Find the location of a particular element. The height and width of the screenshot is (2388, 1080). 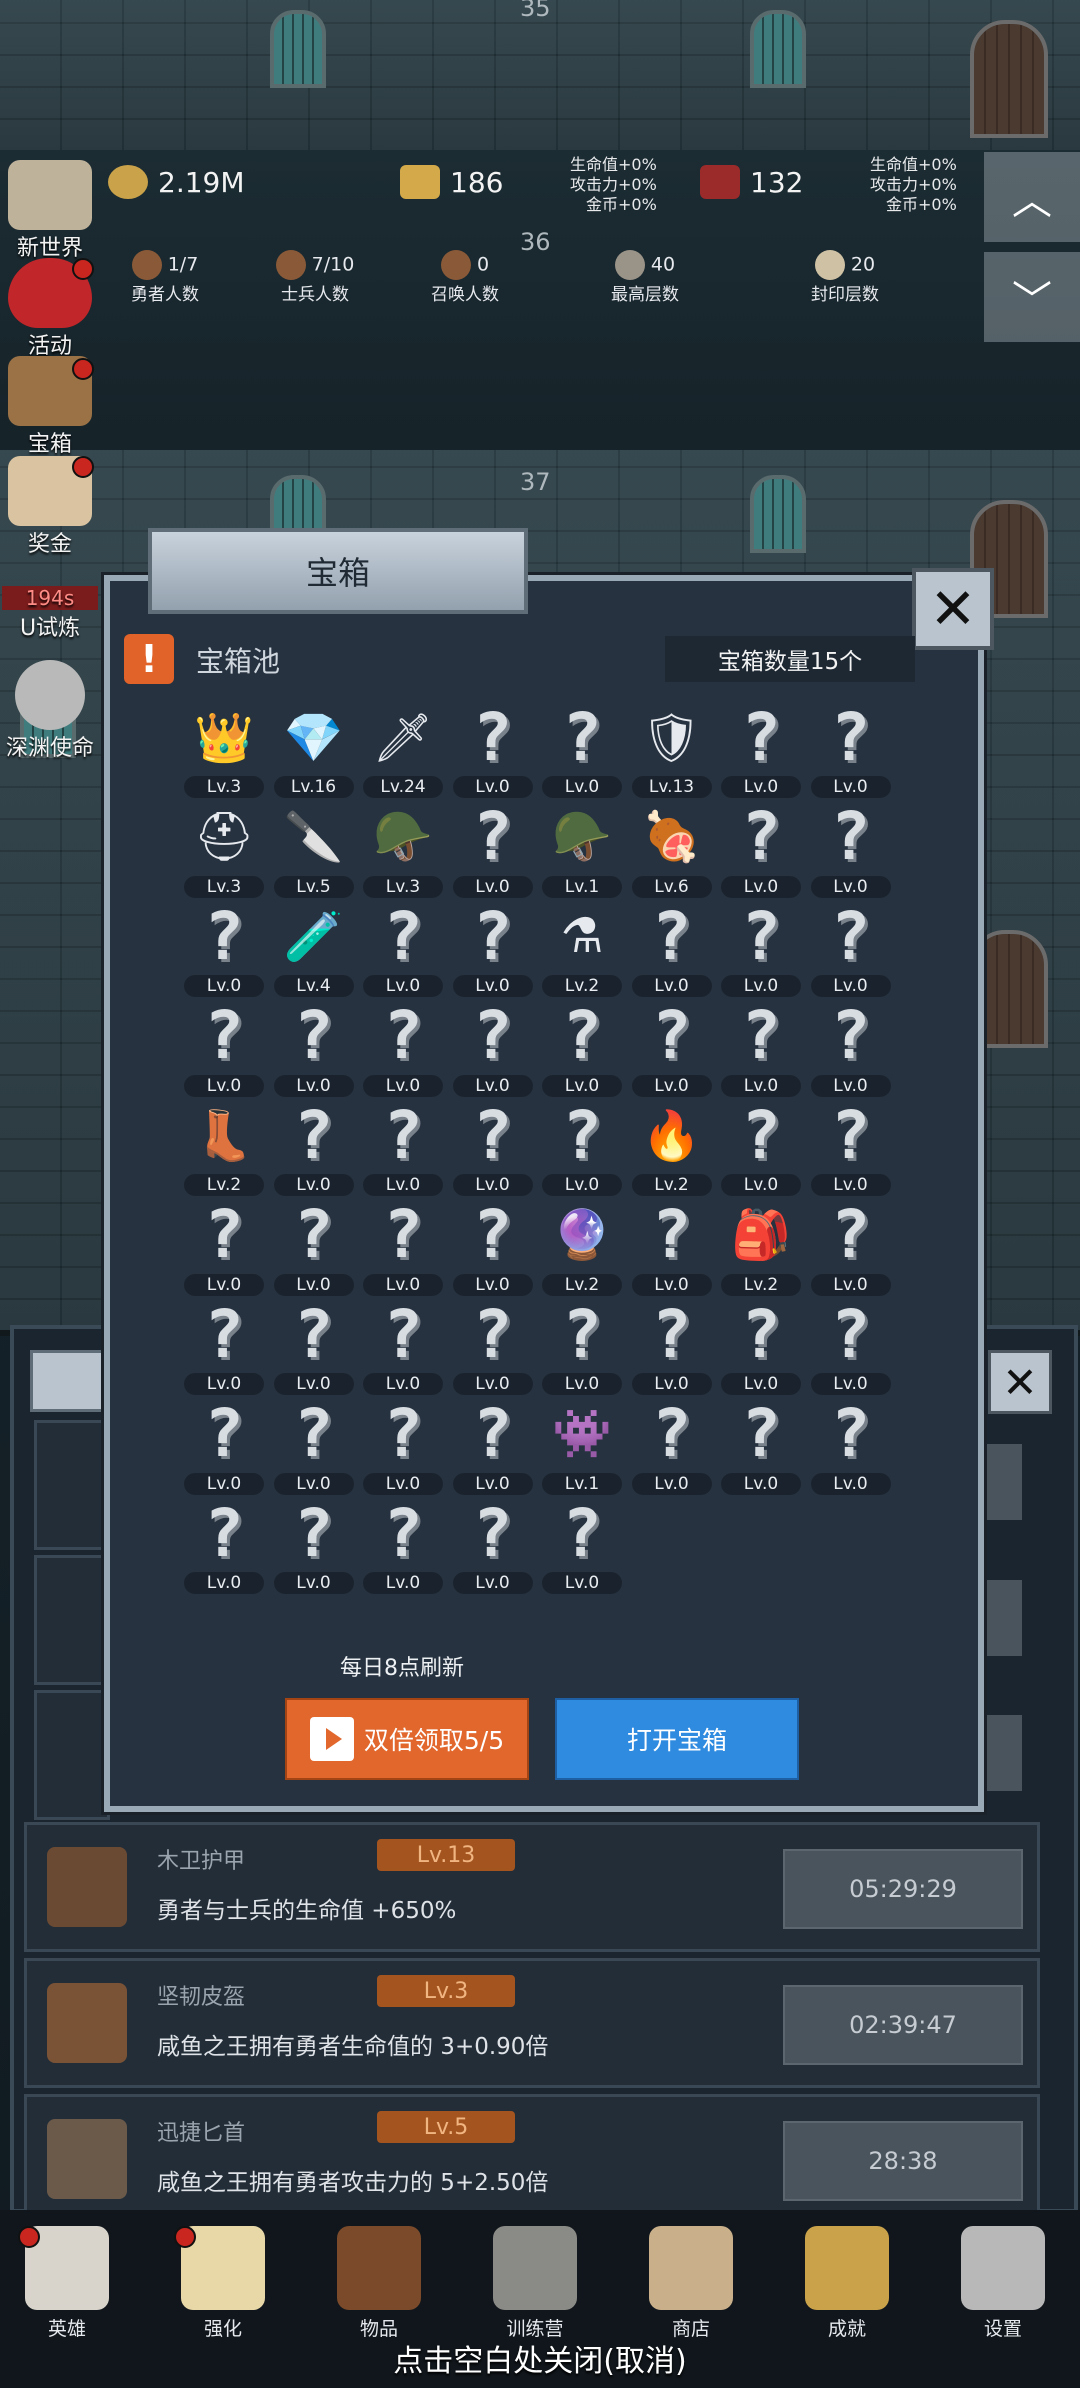

chest-item-slot: 🪖 Lv.1 is located at coordinates (582, 850).